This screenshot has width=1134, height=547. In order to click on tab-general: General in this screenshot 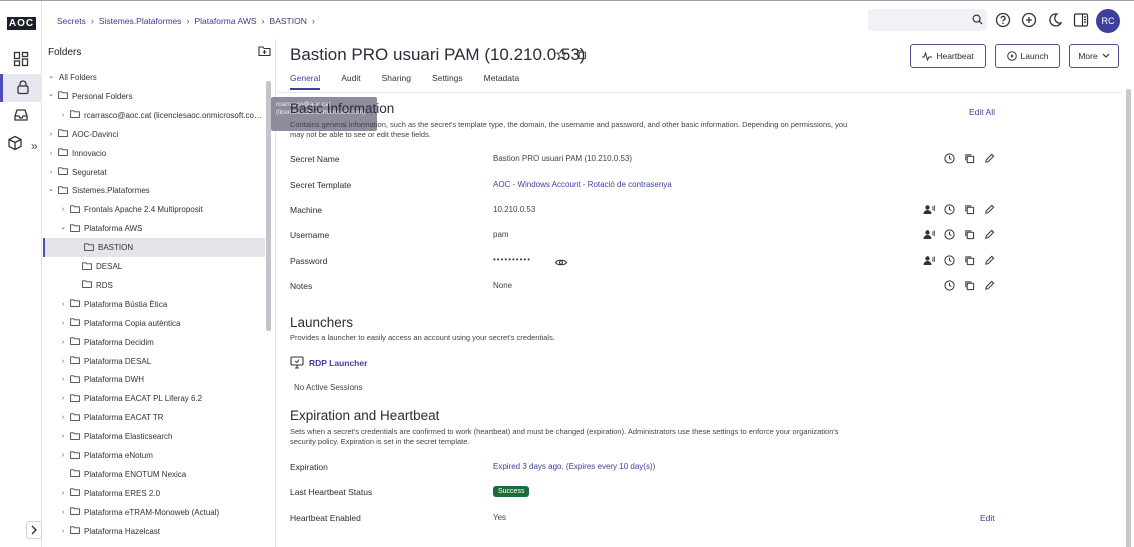, I will do `click(305, 81)`.